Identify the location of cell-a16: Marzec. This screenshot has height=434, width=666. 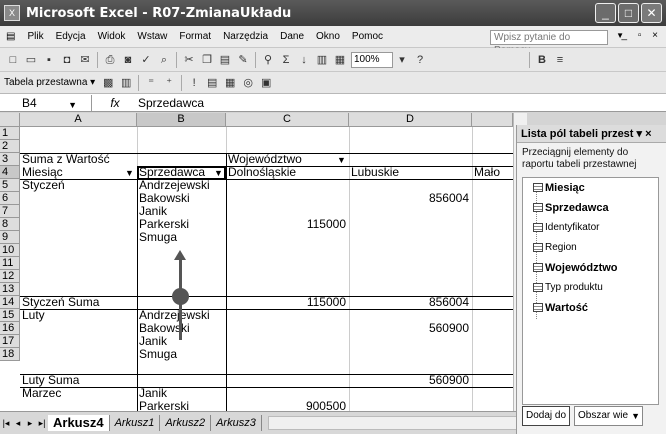
(78, 393).